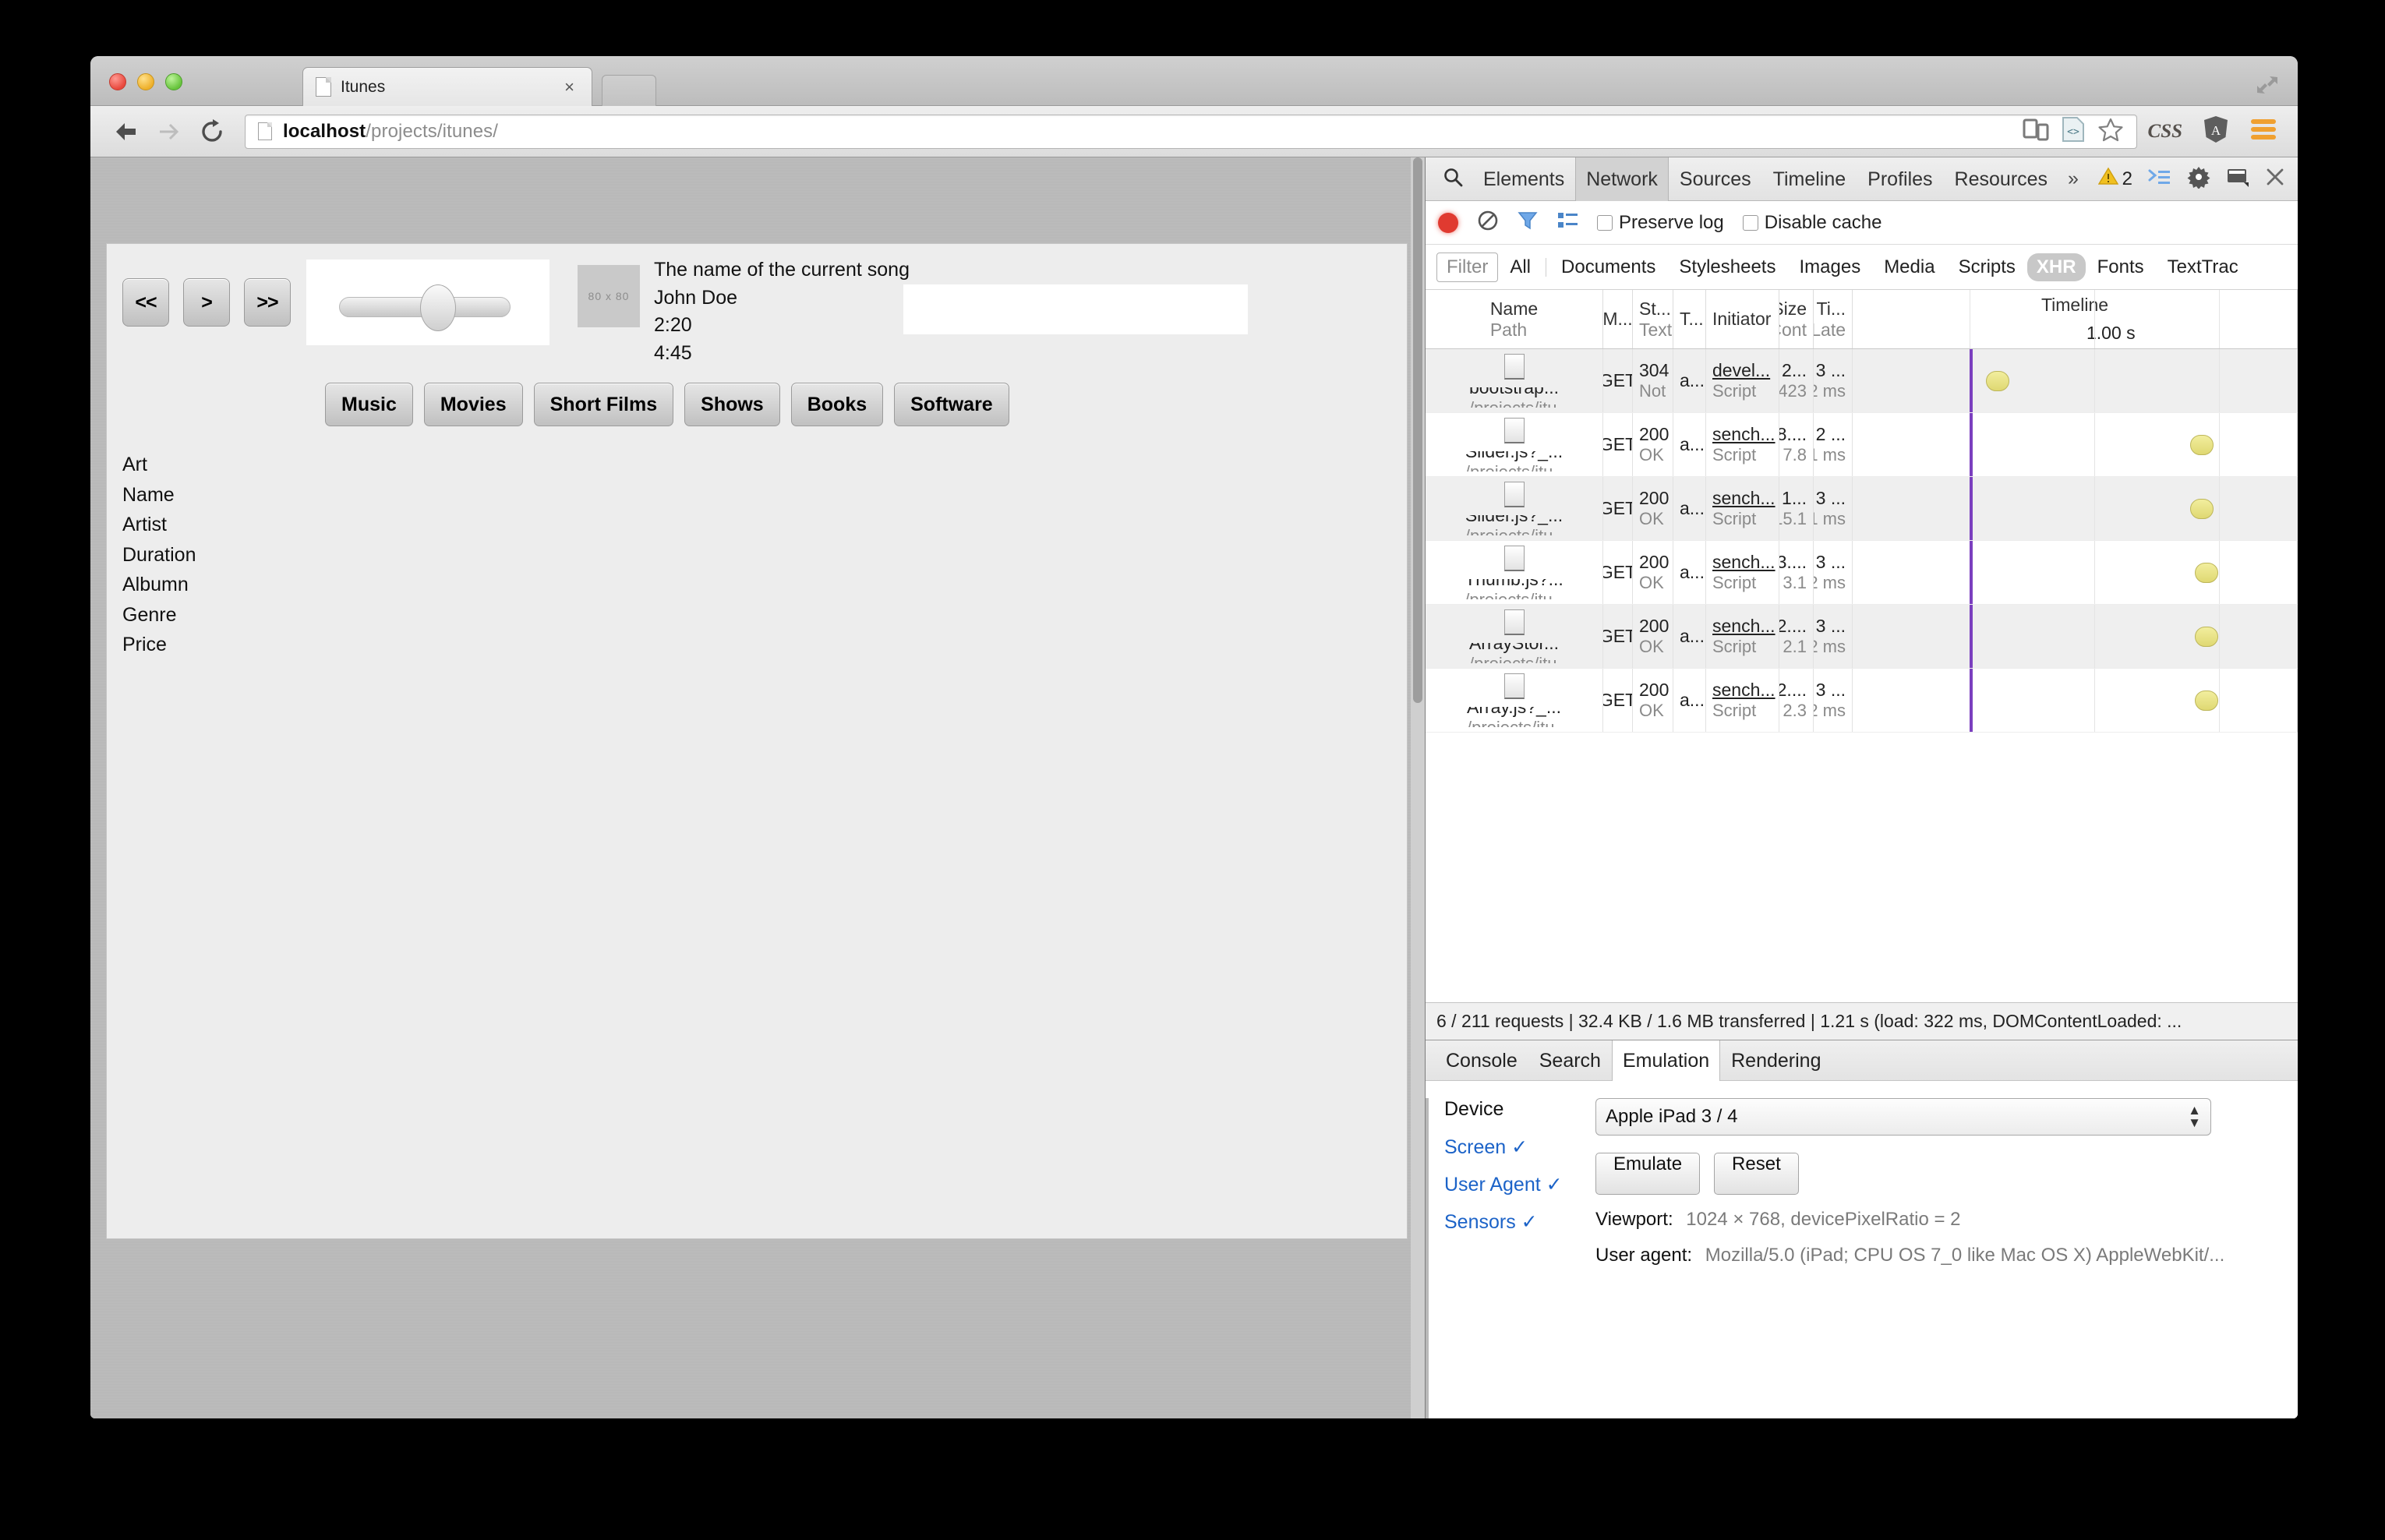  I want to click on close-devtools-icon, so click(2275, 179).